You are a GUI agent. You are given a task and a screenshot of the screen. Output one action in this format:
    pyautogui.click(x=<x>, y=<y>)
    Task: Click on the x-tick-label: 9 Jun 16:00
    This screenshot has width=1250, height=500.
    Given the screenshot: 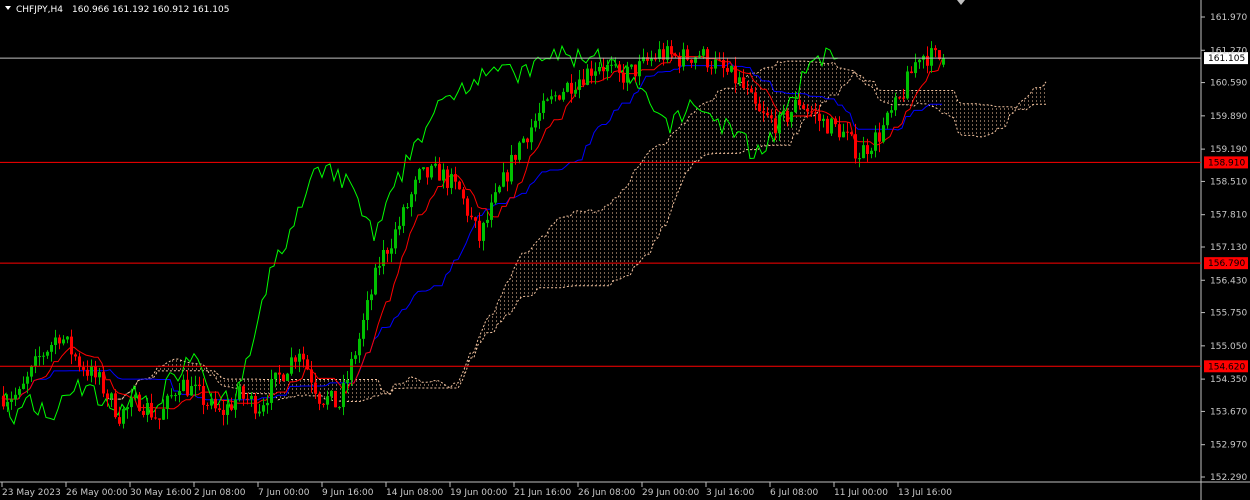 What is the action you would take?
    pyautogui.click(x=348, y=493)
    